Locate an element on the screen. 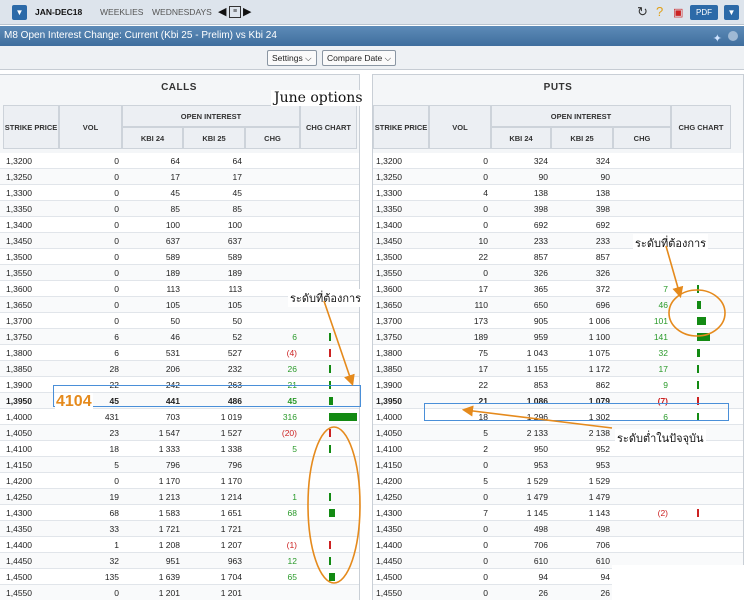  table-row: 1,4150 5 796 796 is located at coordinates (179, 465).